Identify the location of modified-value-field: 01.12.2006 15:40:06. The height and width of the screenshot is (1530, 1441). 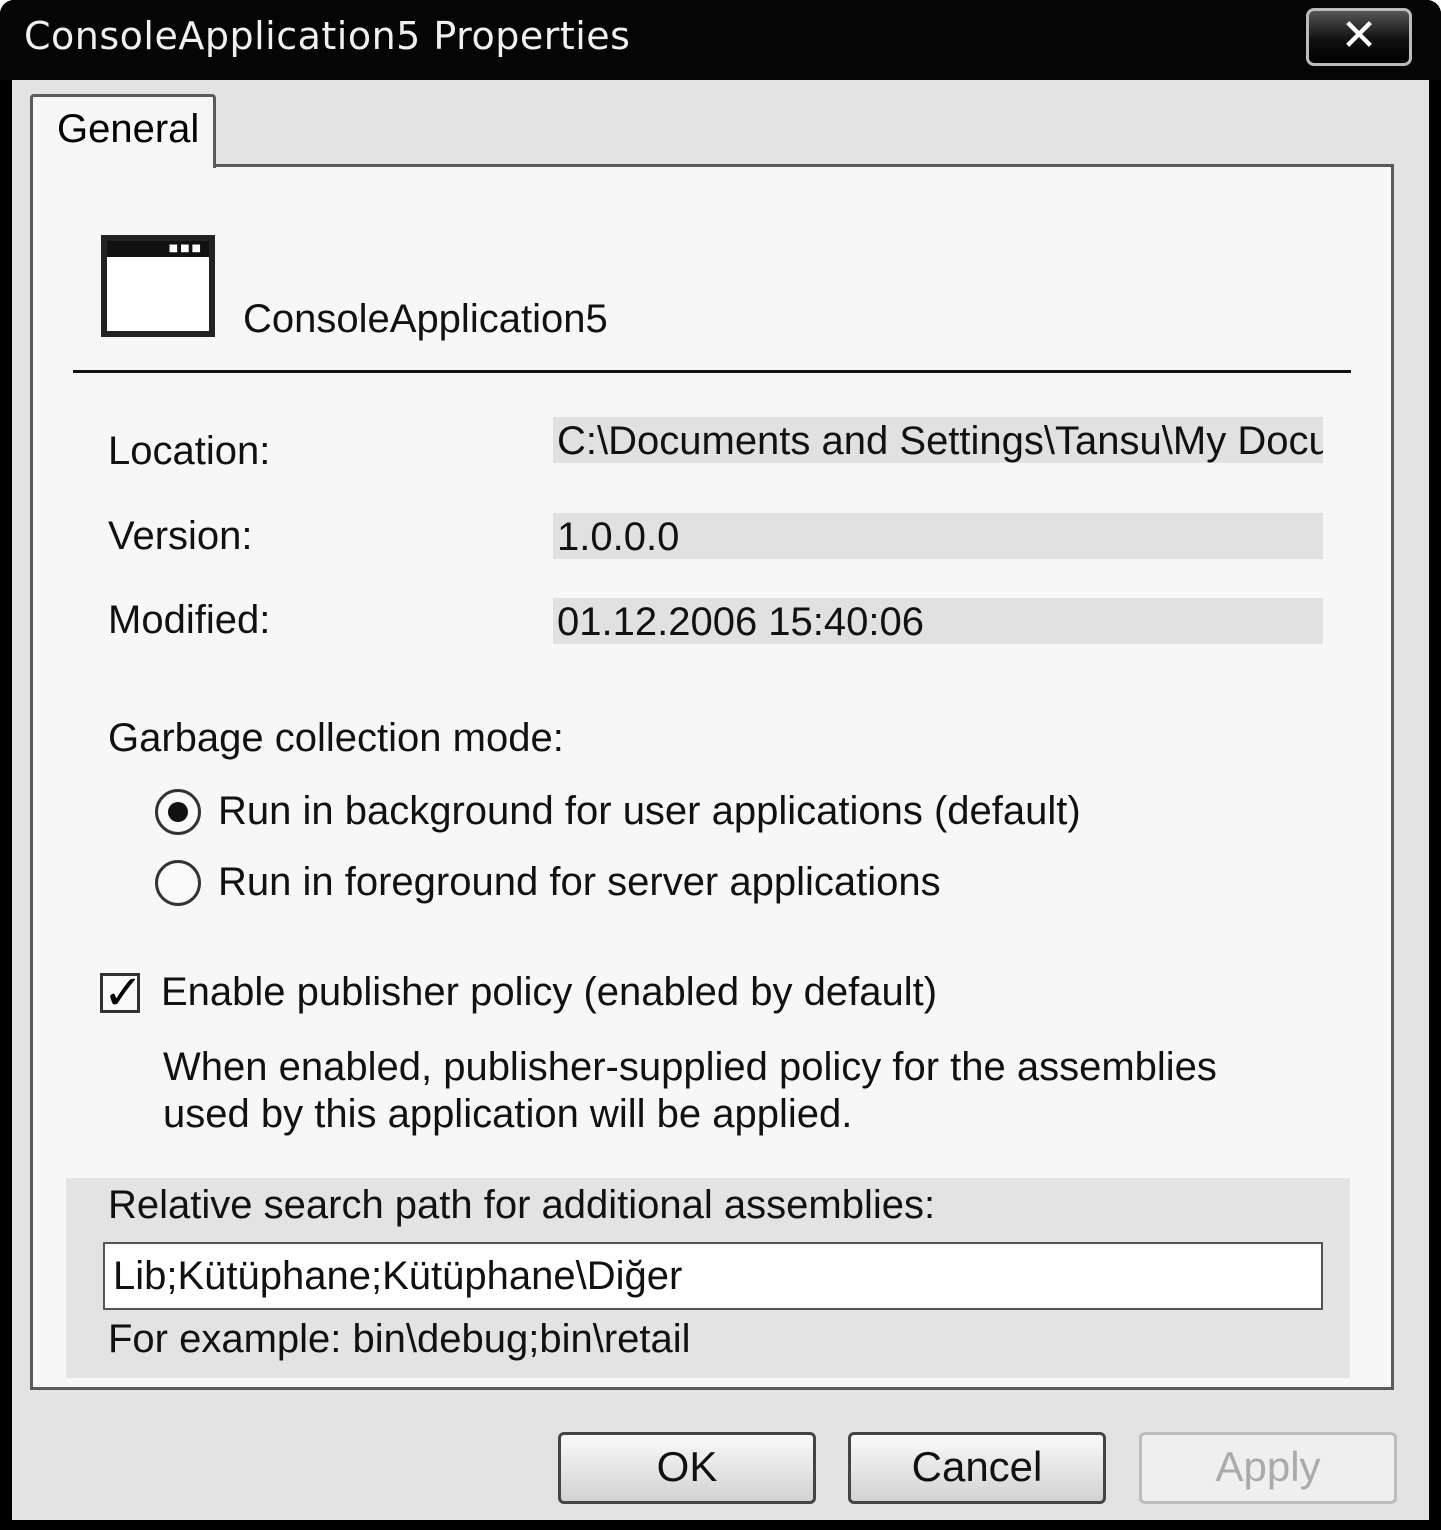
(938, 621).